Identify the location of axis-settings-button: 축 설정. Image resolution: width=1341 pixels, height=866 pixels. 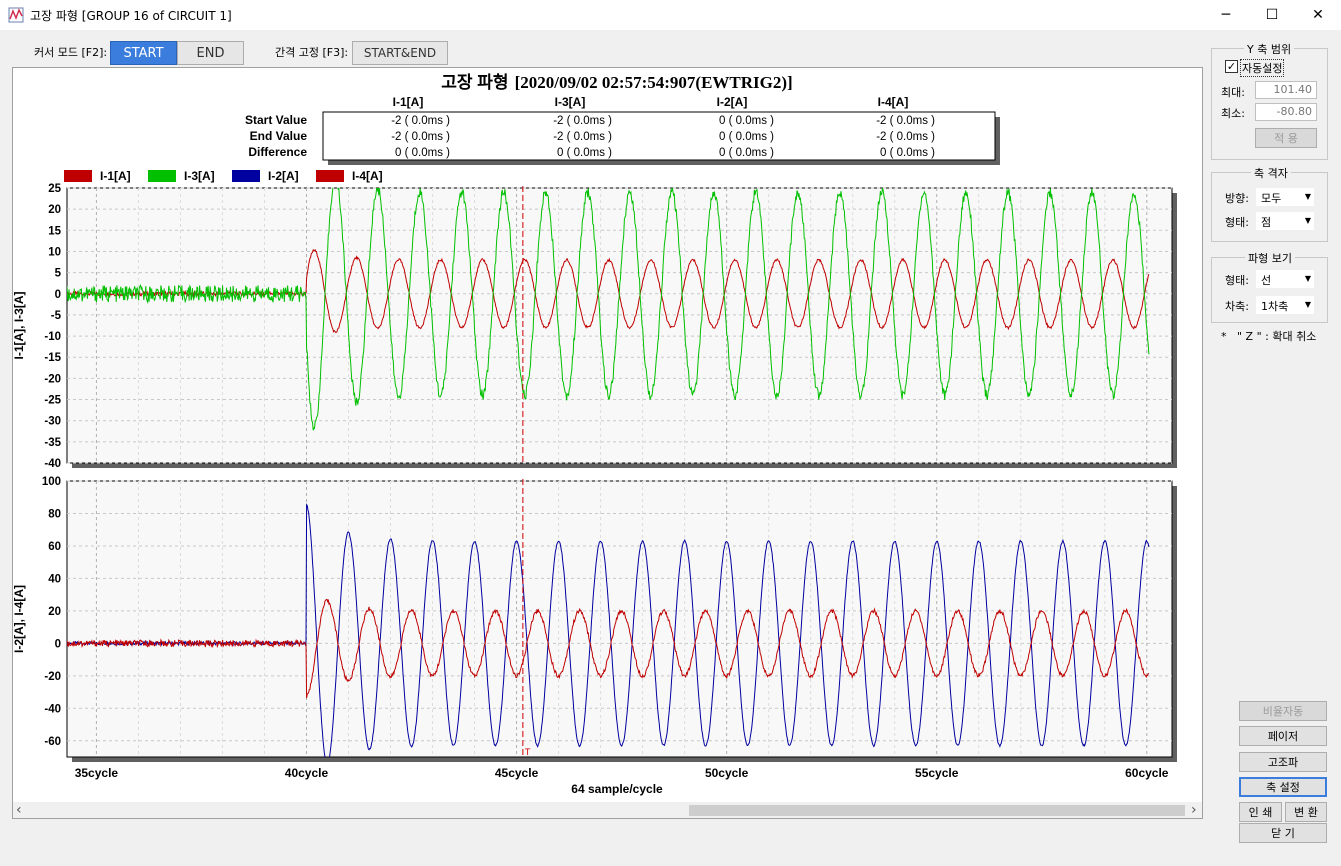
(1283, 787).